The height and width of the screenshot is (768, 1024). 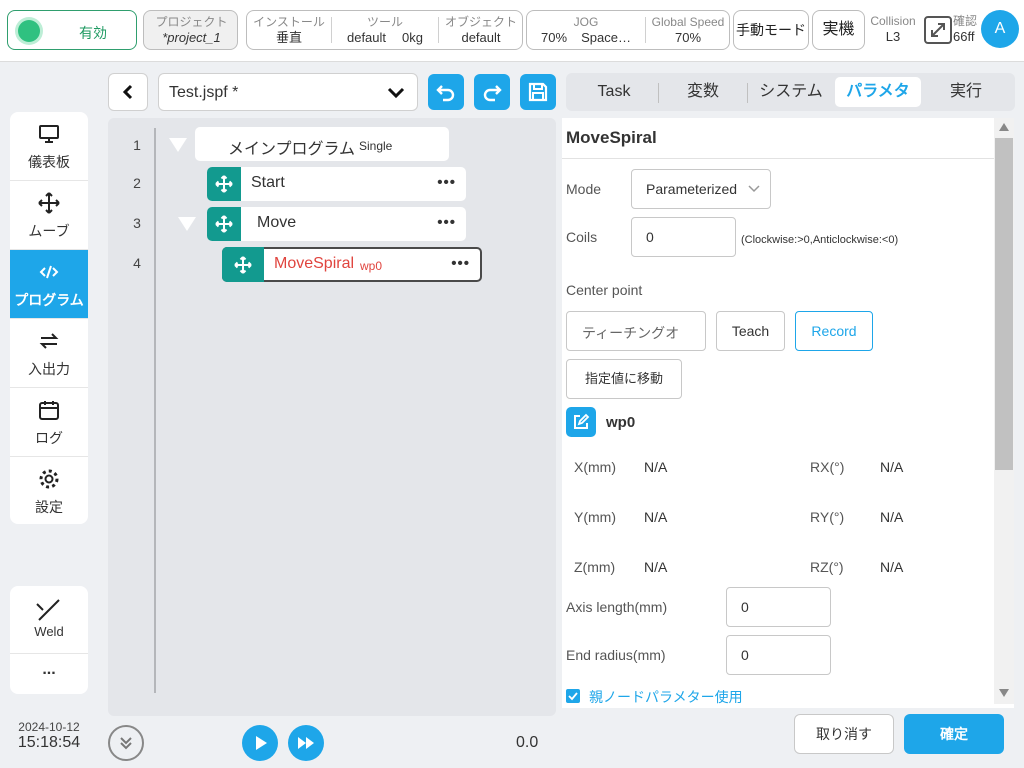 I want to click on user-avatar: A, so click(x=1000, y=29).